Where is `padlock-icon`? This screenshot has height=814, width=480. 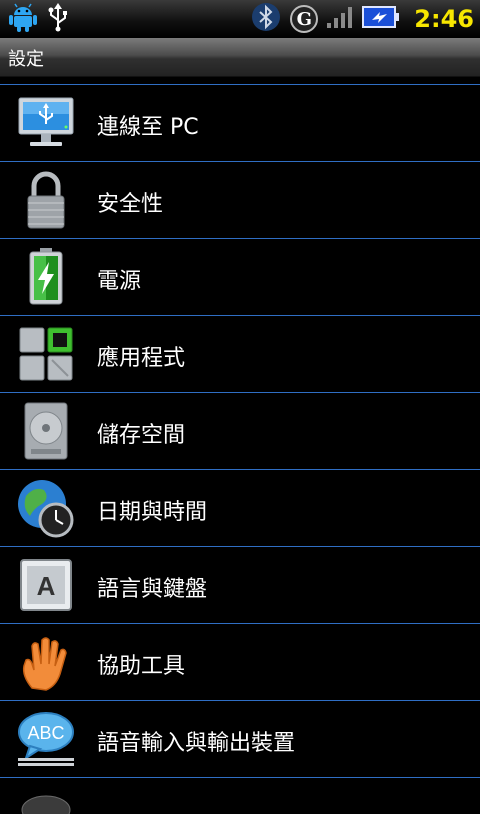
padlock-icon is located at coordinates (46, 200).